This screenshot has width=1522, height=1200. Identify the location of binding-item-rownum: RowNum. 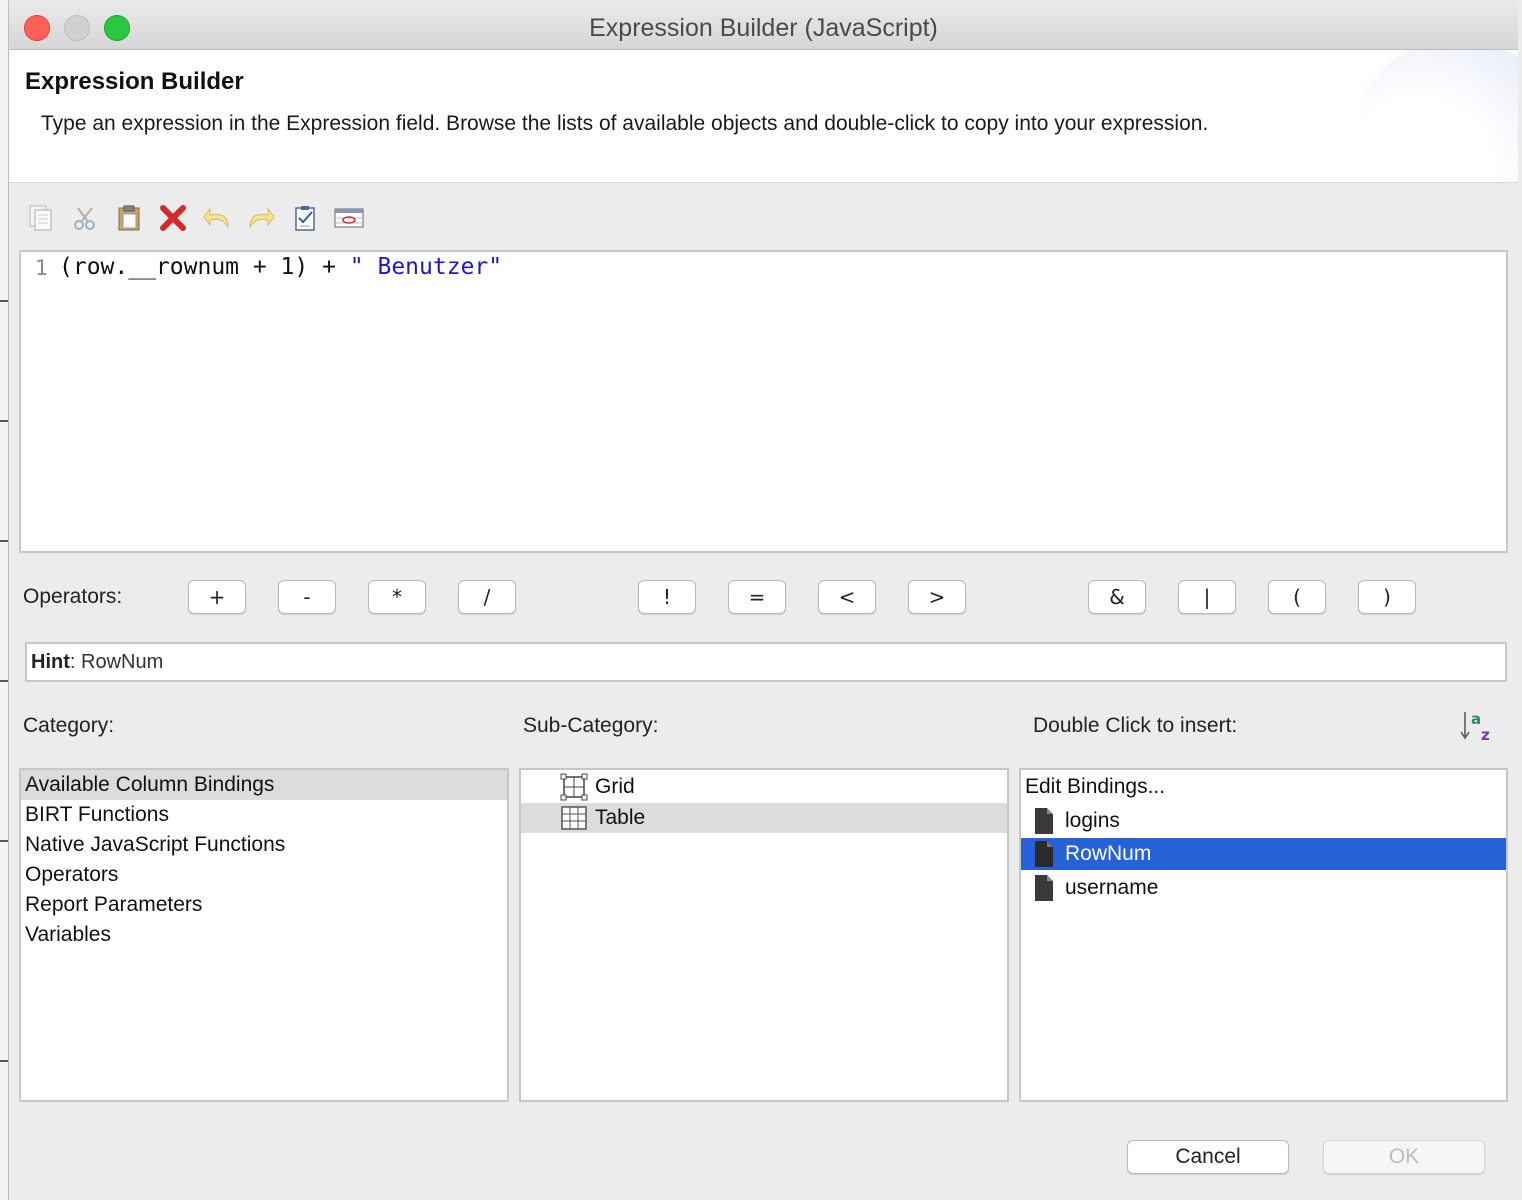
(1263, 854).